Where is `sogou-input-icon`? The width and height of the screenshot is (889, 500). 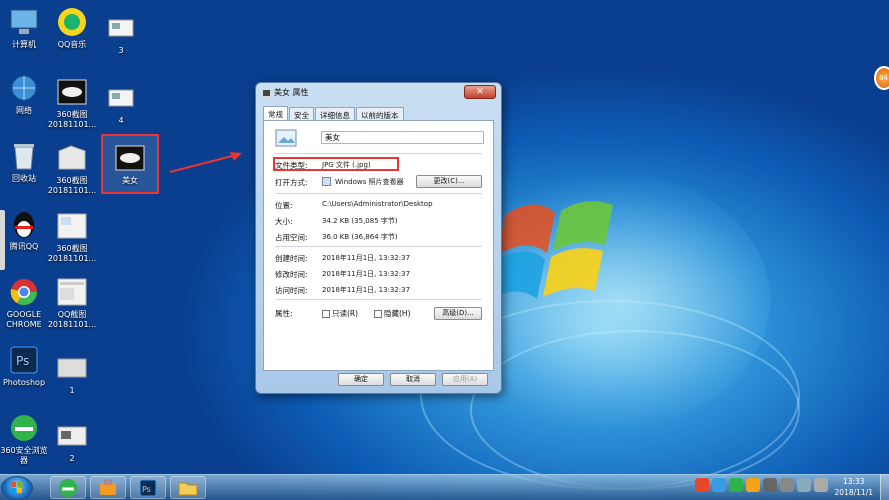
sogou-input-icon is located at coordinates (702, 485).